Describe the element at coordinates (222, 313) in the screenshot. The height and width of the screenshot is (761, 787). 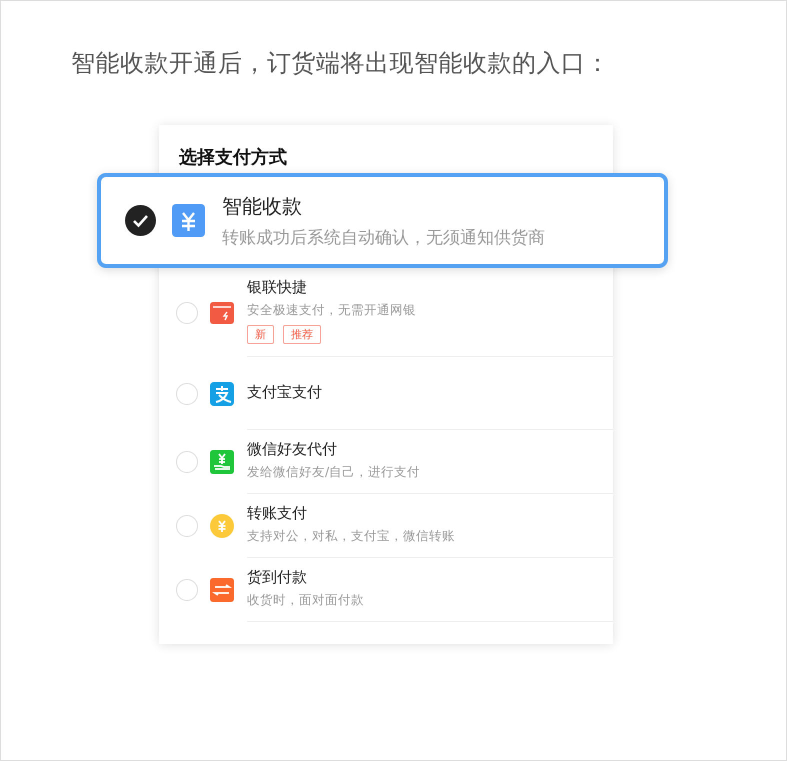
I see `card-icon` at that location.